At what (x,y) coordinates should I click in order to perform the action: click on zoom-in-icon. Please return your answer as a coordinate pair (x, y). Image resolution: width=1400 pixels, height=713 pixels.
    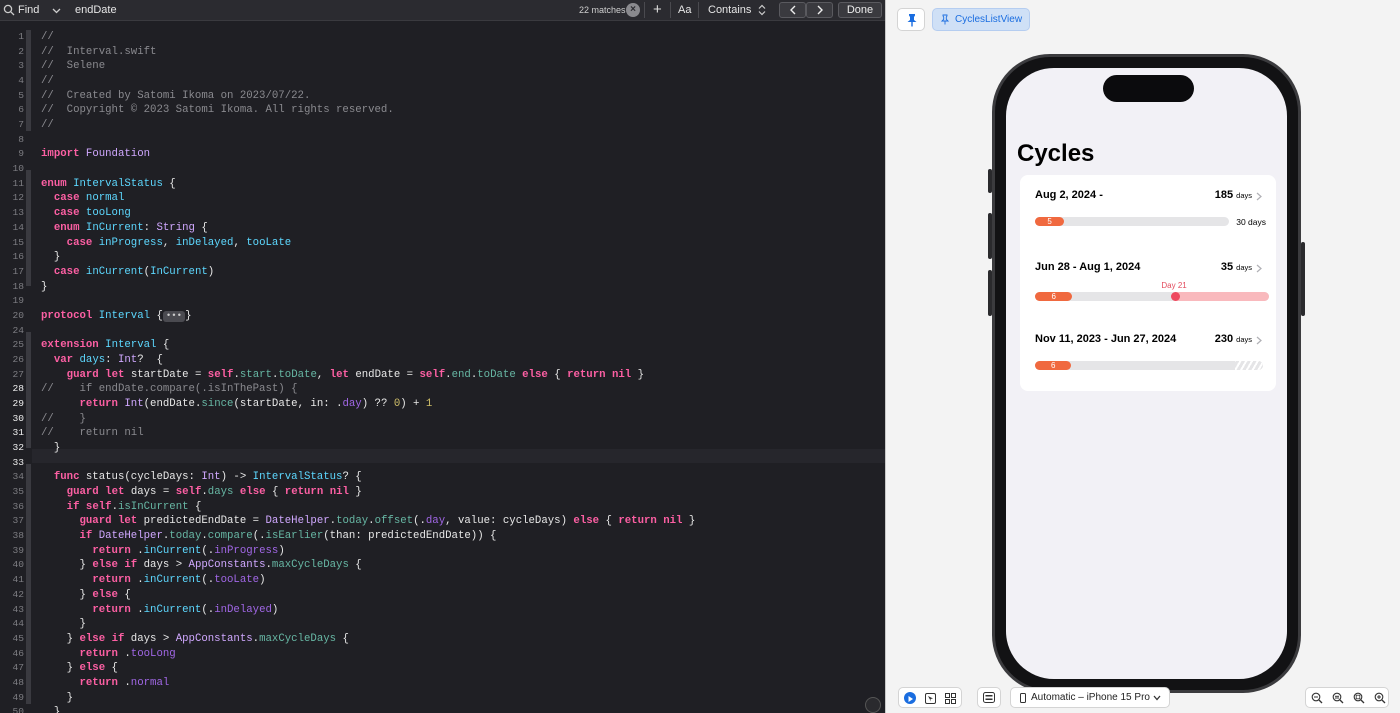
    Looking at the image, I should click on (1380, 698).